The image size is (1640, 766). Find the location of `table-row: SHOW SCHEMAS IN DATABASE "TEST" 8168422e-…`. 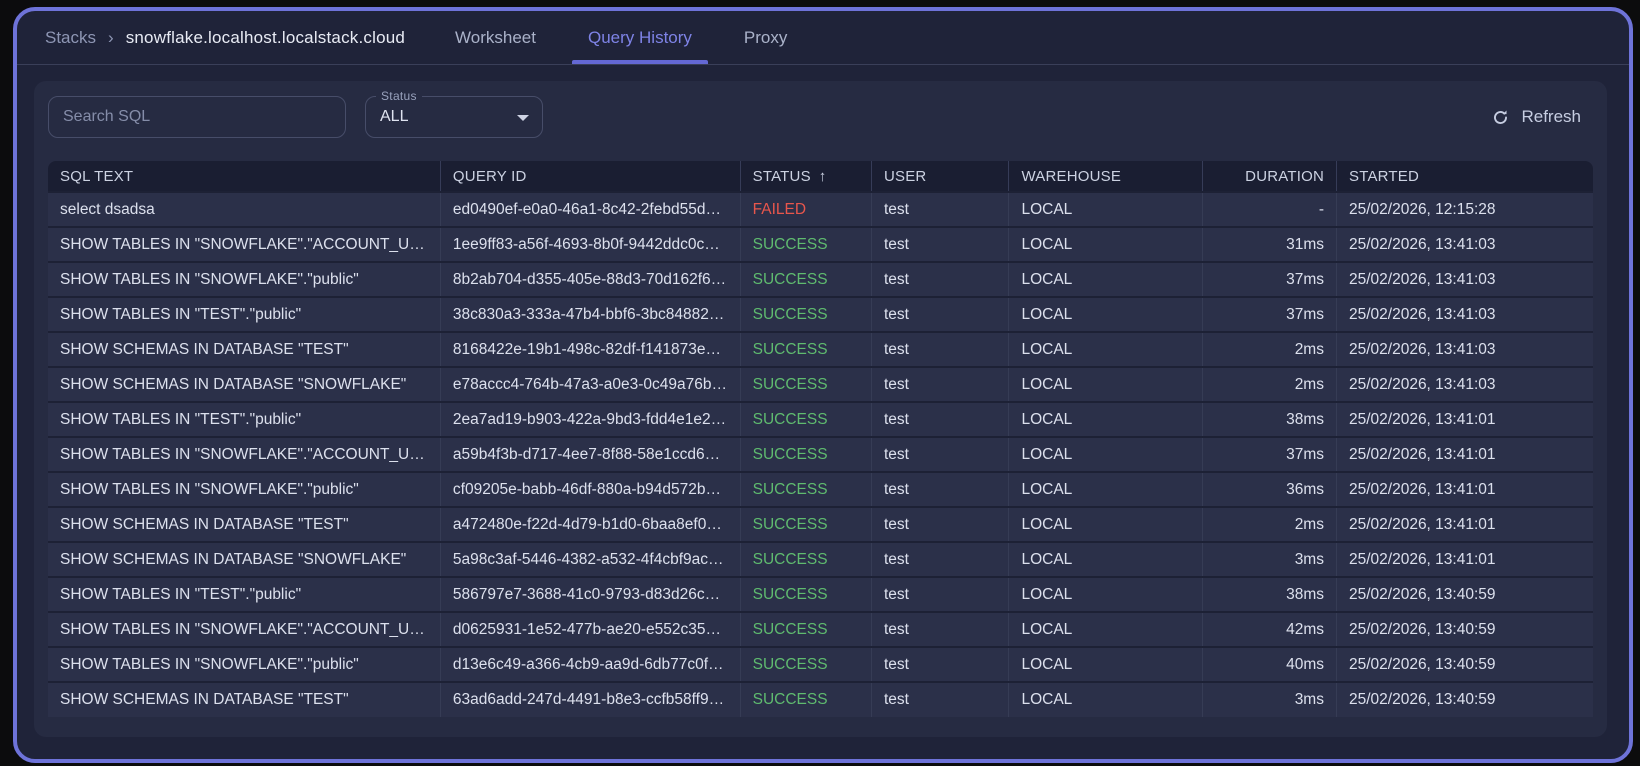

table-row: SHOW SCHEMAS IN DATABASE "TEST" 8168422e-… is located at coordinates (820, 349).